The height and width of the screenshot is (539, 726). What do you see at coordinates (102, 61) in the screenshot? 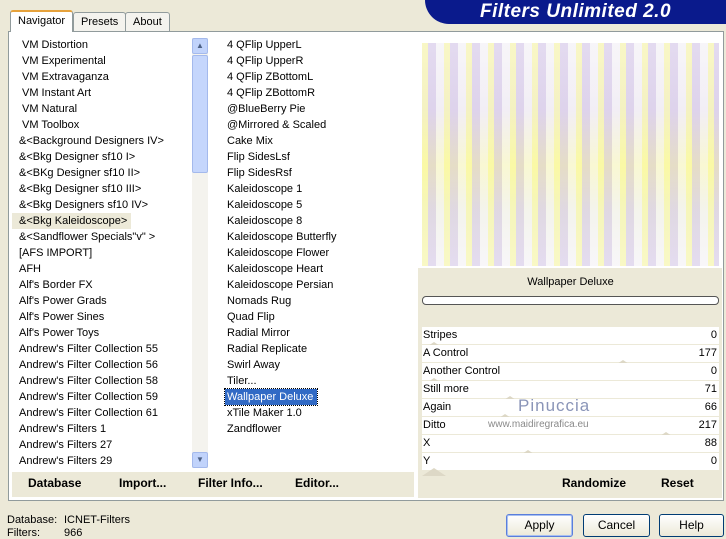
I see `category-item: VM Experimental` at bounding box center [102, 61].